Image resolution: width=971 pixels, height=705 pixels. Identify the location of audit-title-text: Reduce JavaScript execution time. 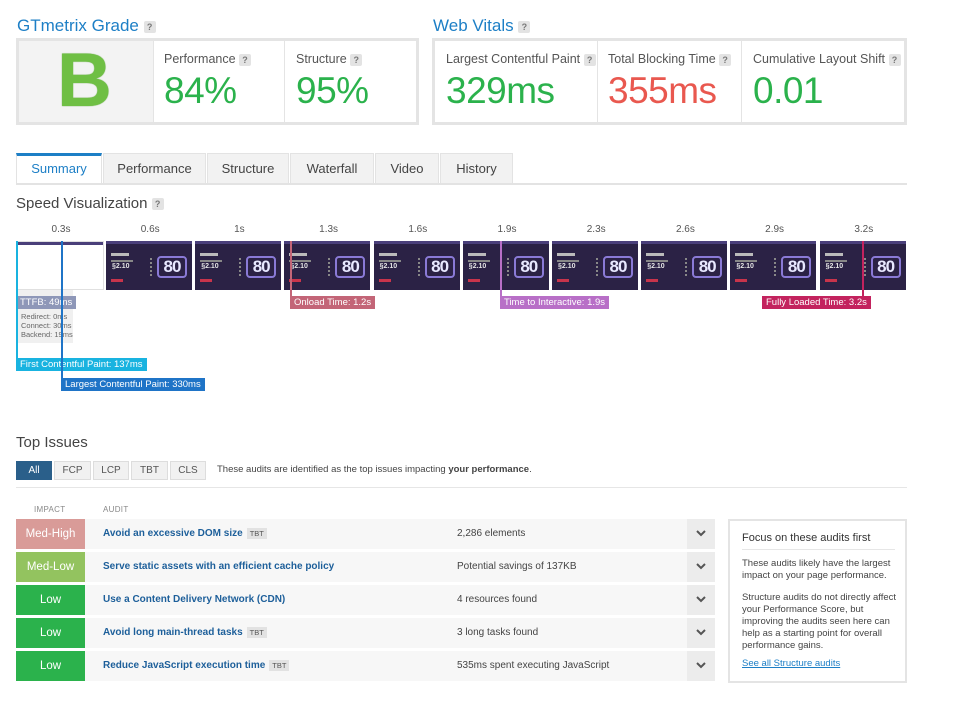
(184, 665).